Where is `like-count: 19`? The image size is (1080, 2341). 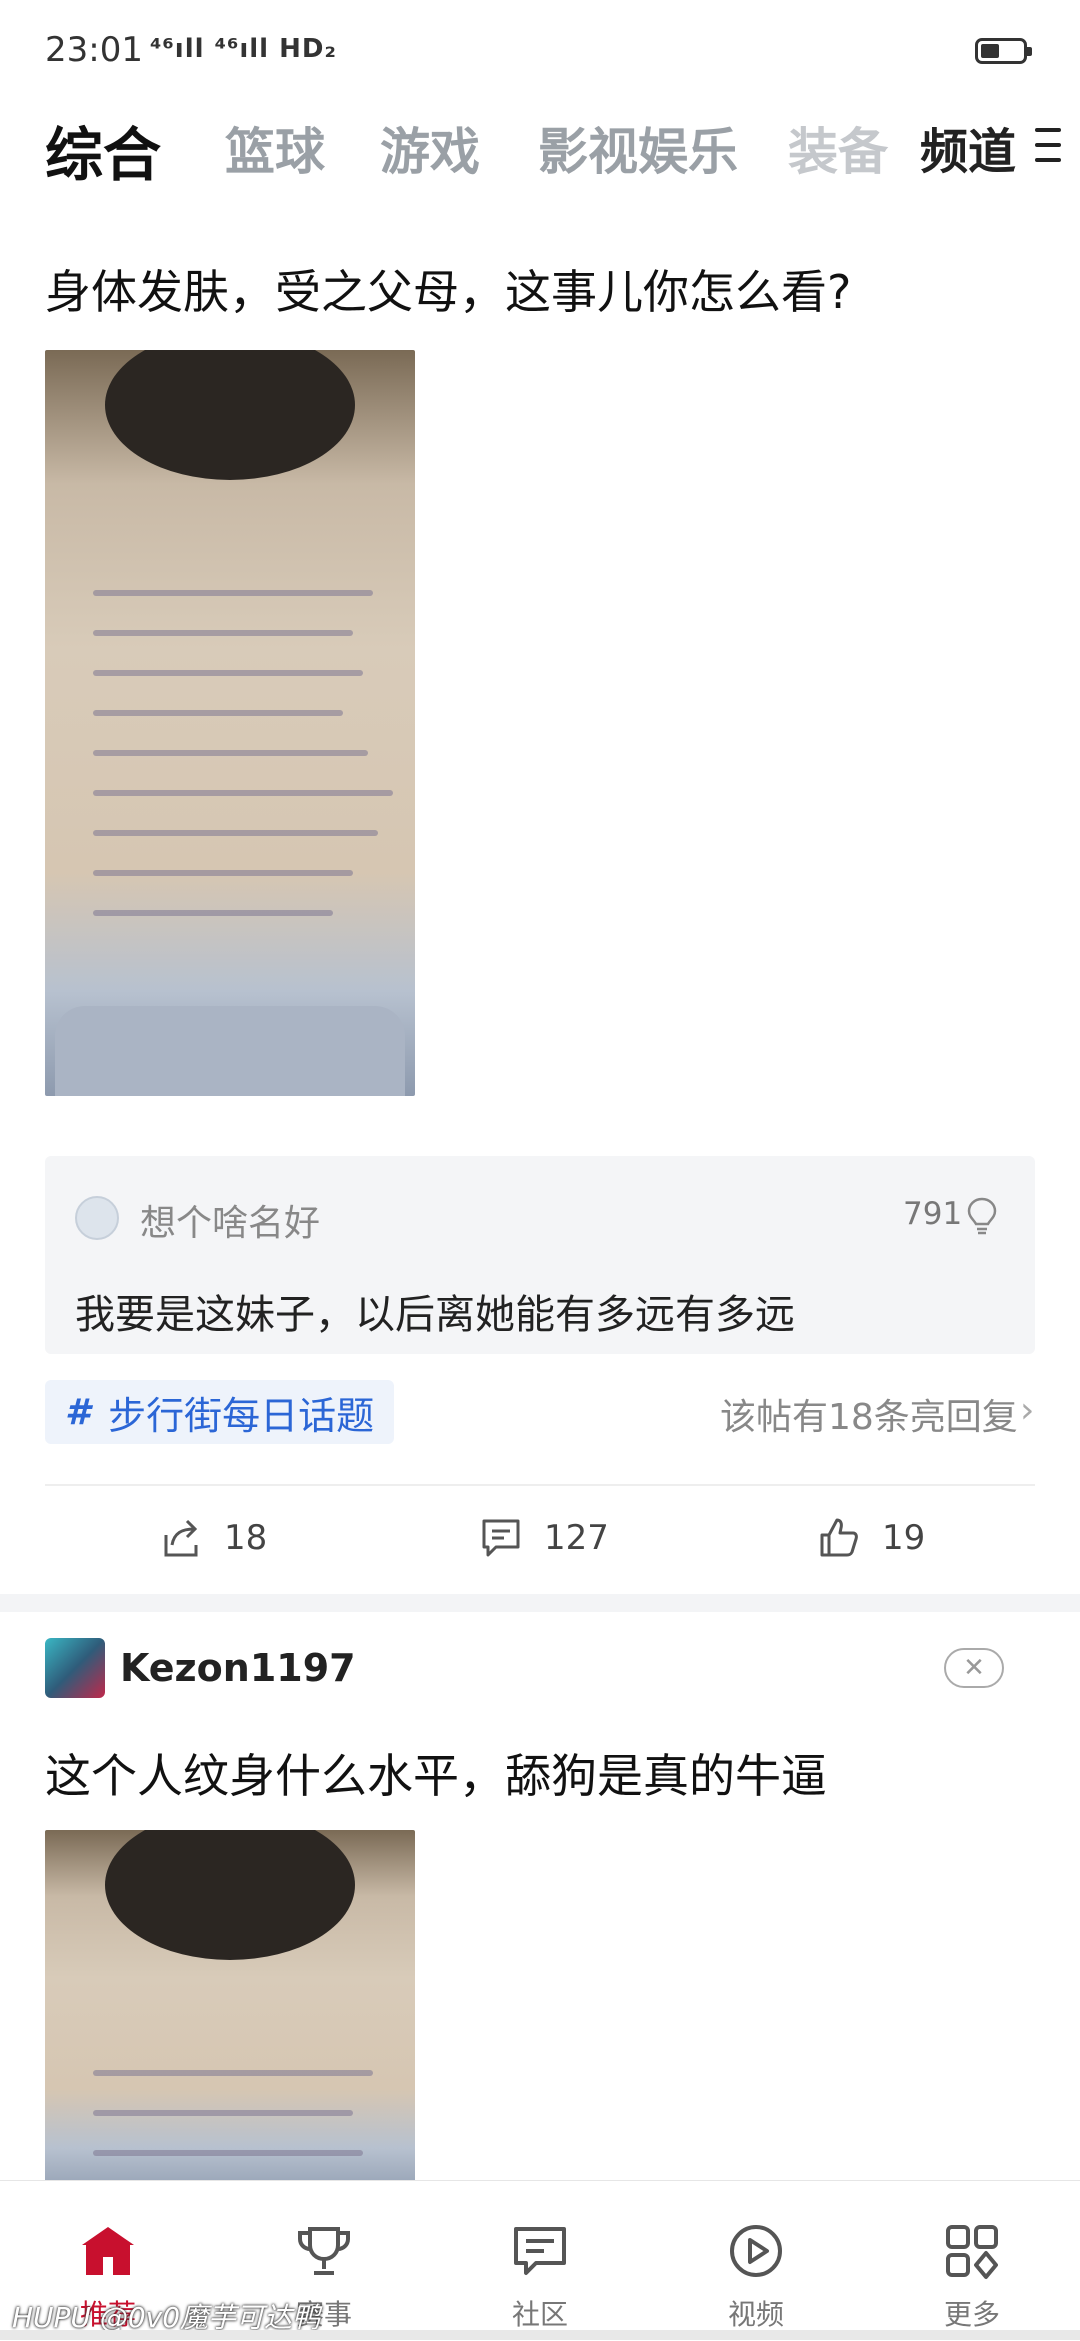 like-count: 19 is located at coordinates (904, 1538).